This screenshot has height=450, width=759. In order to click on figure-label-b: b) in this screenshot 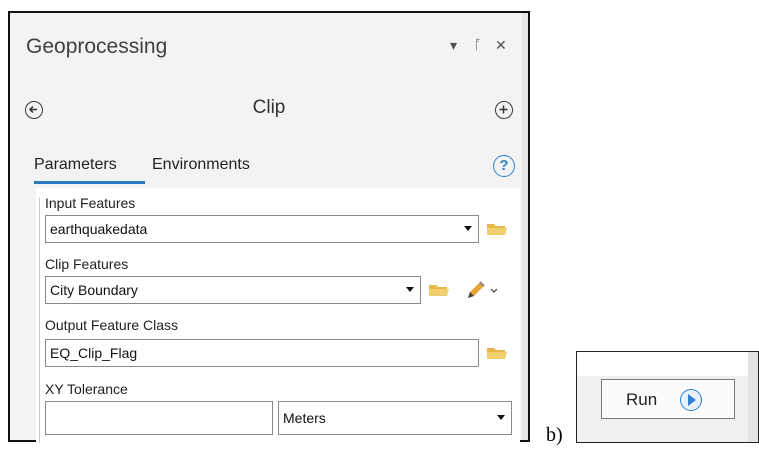, I will do `click(554, 435)`.